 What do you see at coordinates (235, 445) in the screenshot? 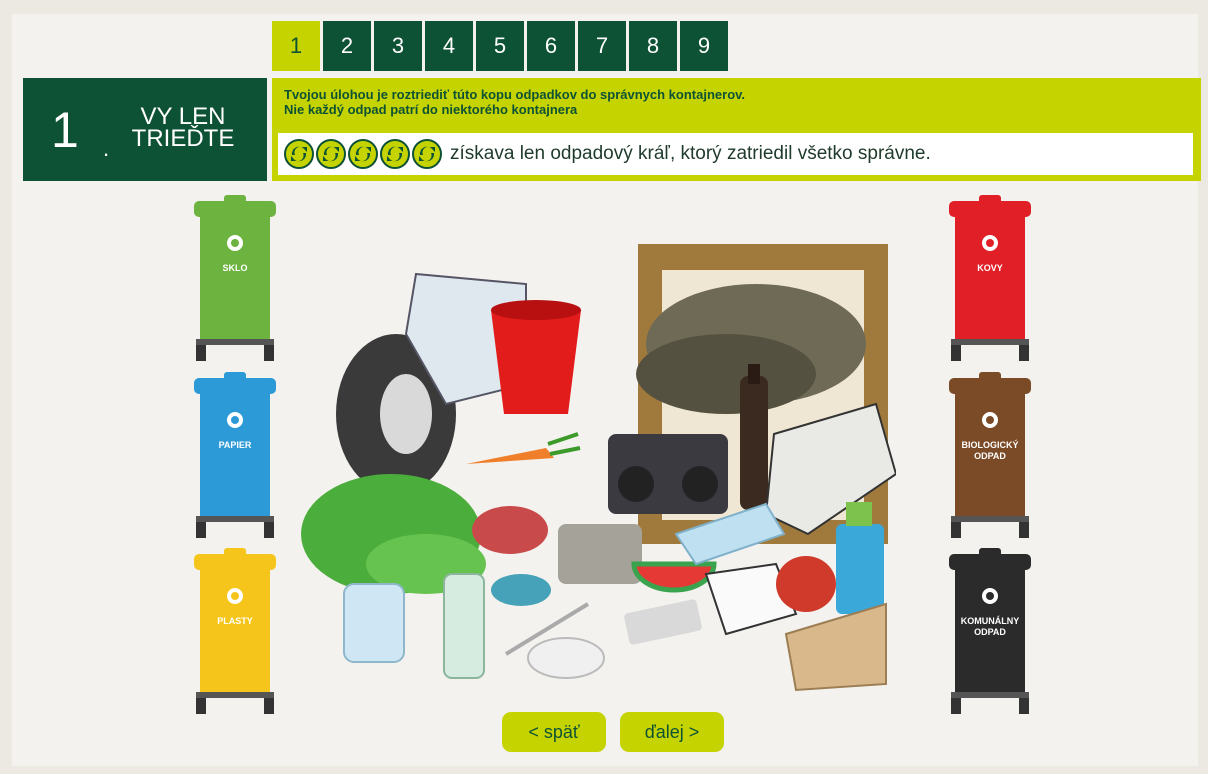
I see `bin-label: PAPIER` at bounding box center [235, 445].